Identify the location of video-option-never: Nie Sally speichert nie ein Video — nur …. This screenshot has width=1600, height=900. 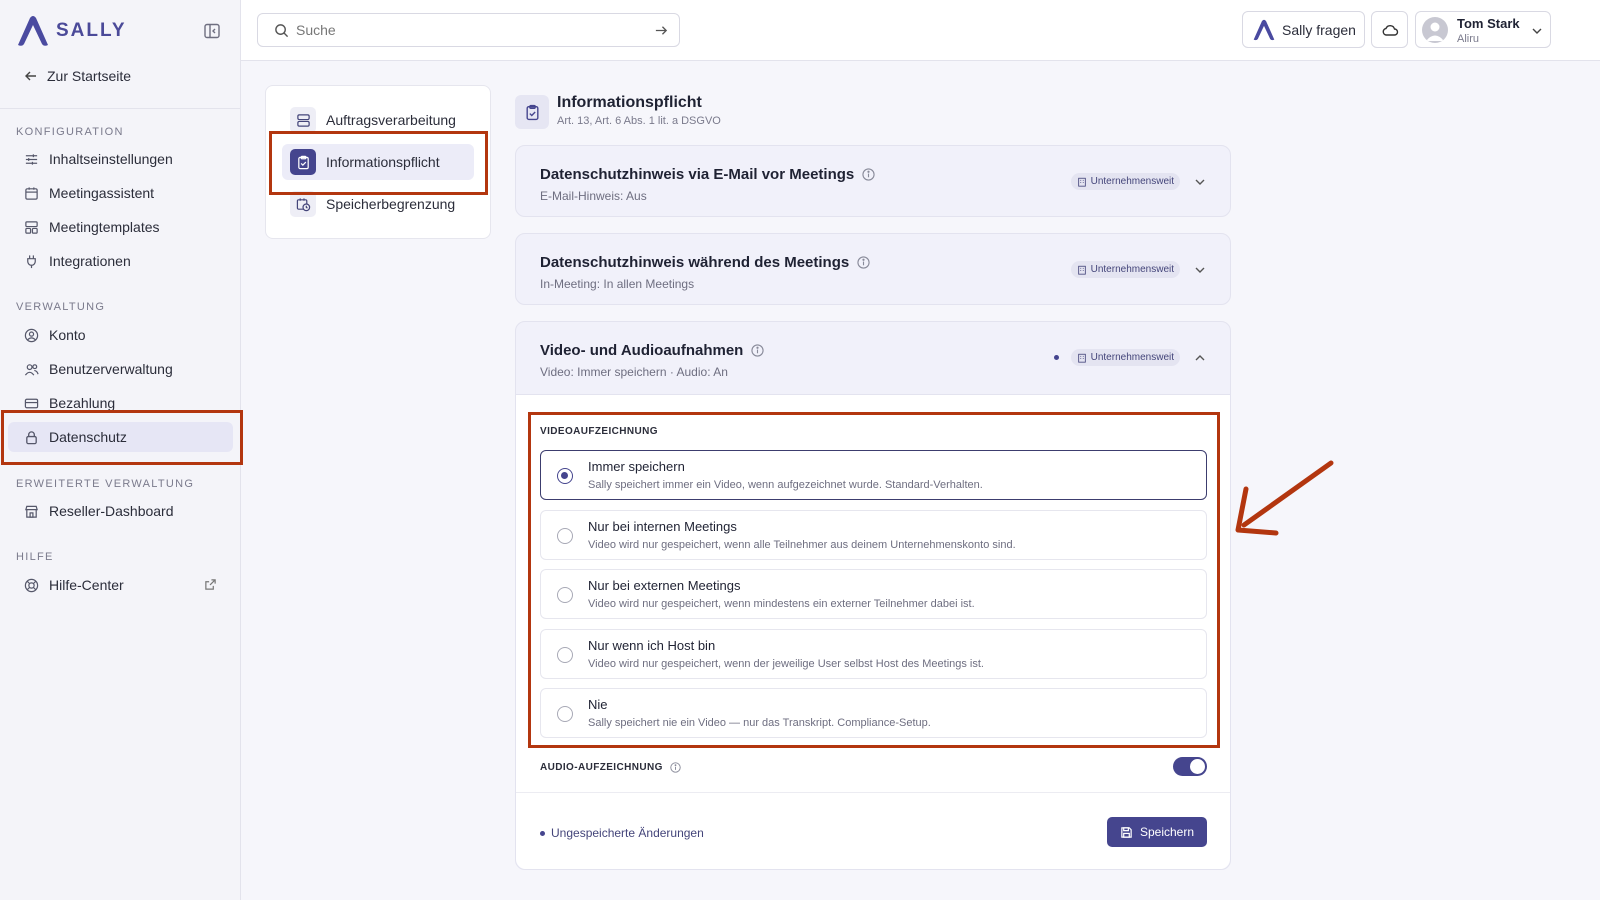
(873, 713).